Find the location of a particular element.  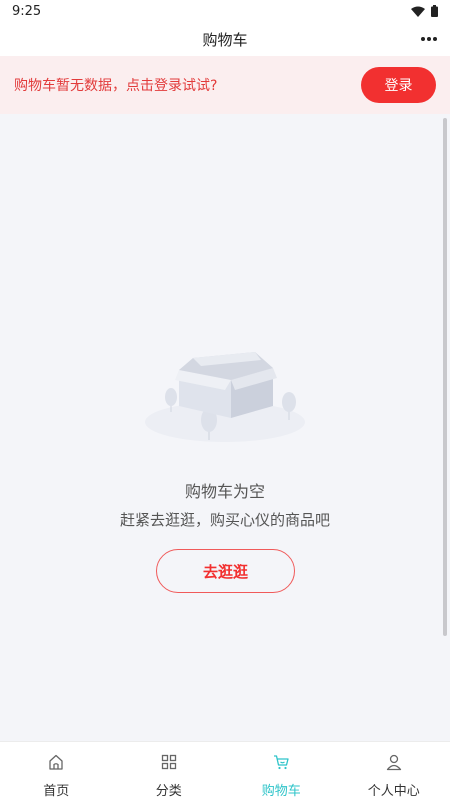

empty-subtitle: 赶紧去逛逛，购买心仪的商品吧 is located at coordinates (224, 520).